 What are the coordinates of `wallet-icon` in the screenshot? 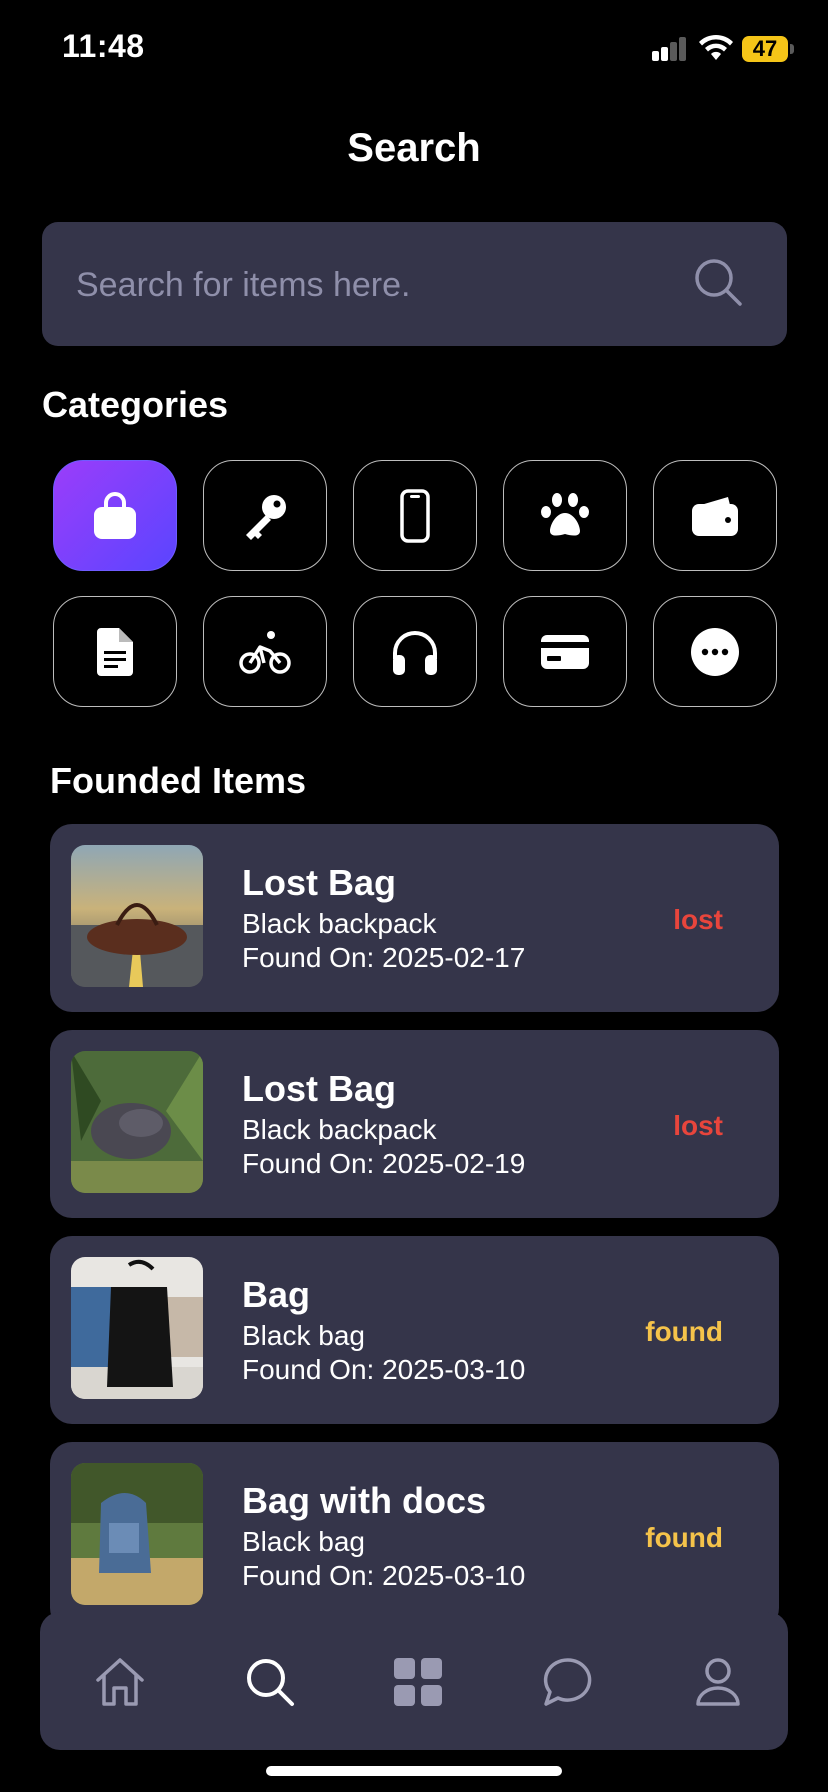 It's located at (715, 516).